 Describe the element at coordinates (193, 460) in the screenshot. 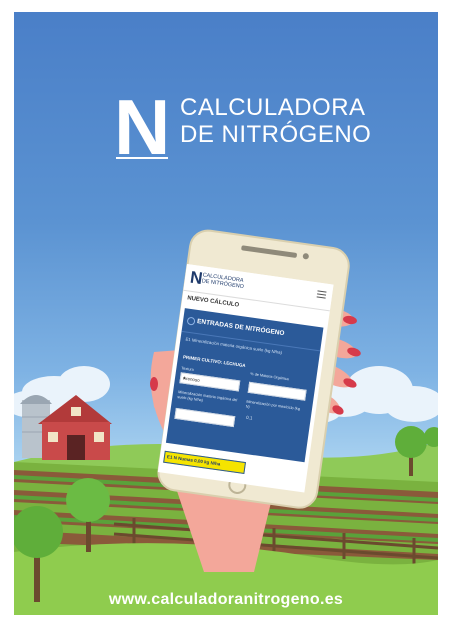

I see `result-text: E1 N Numas 0,00 kg N/ha` at that location.